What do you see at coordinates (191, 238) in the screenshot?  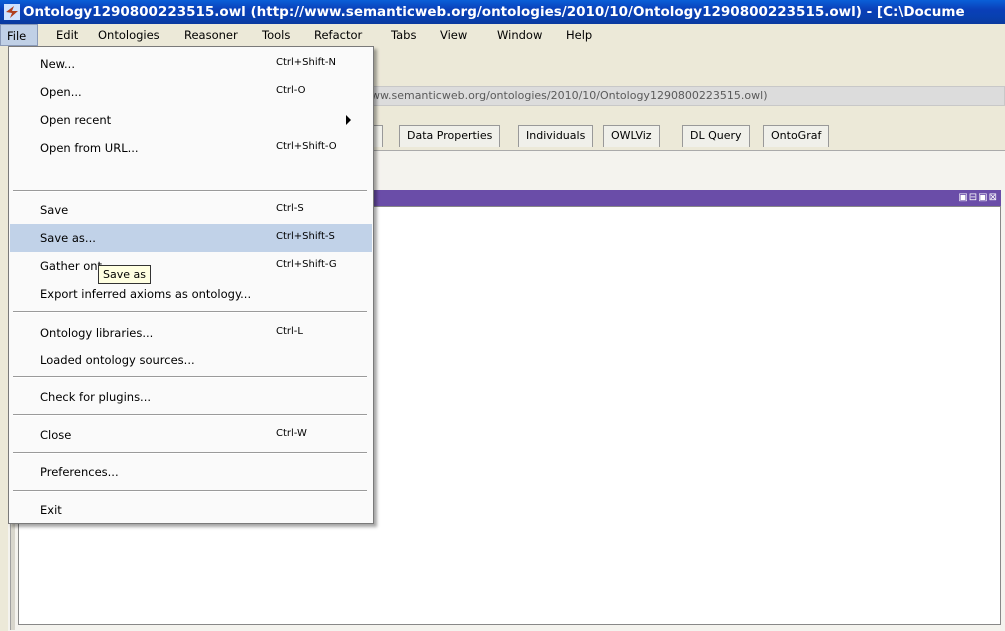 I see `menu-item-save-as: Save as... Ctrl+Shift-S` at bounding box center [191, 238].